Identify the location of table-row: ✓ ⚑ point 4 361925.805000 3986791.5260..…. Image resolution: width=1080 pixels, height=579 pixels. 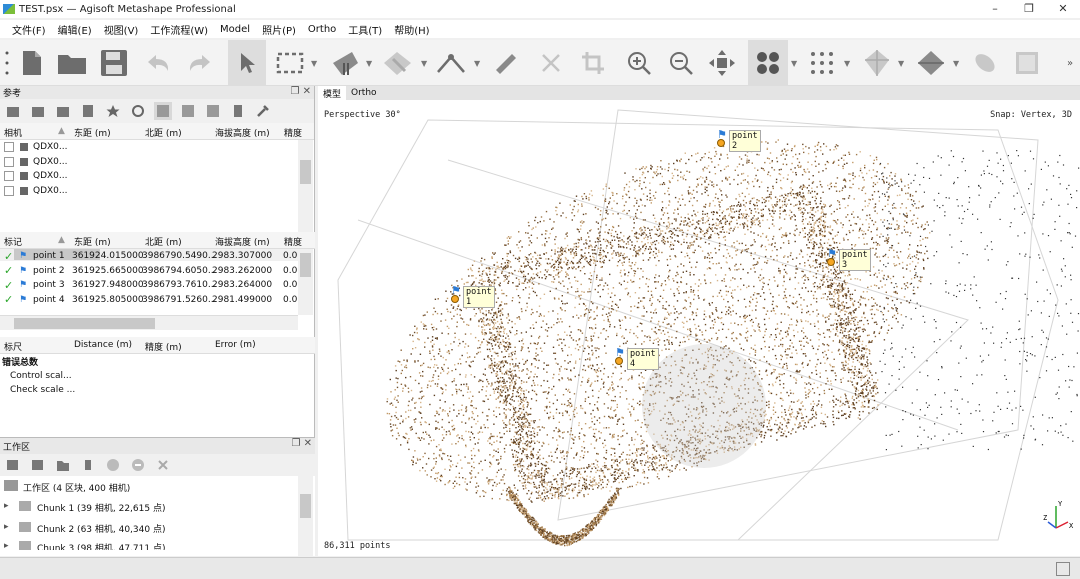
(157, 300).